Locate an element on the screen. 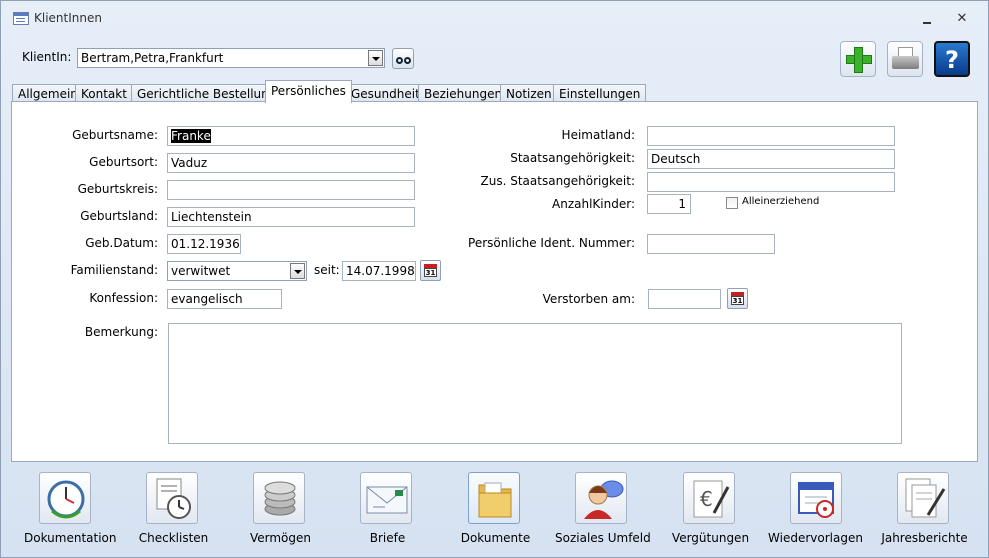  client-select: Bertram,Petra,Frankfurt is located at coordinates (231, 58).